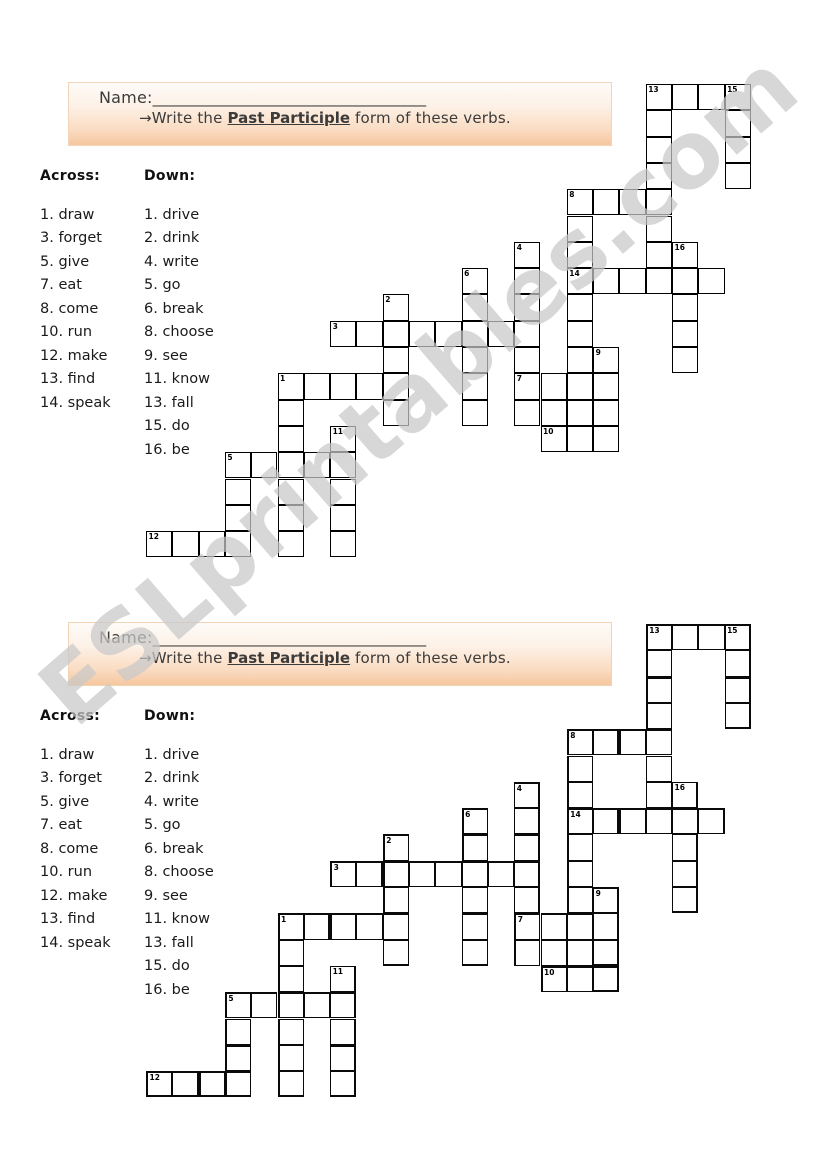  What do you see at coordinates (580, 281) in the screenshot?
I see `grid-cell-14: 14` at bounding box center [580, 281].